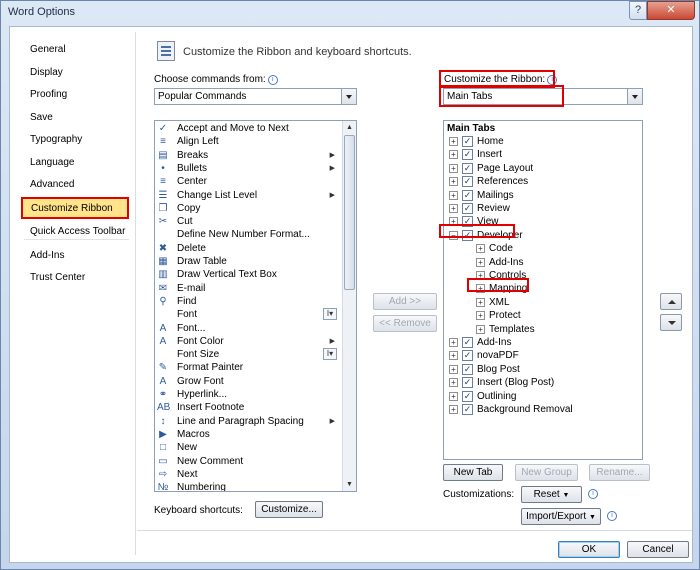 The width and height of the screenshot is (700, 570). Describe the element at coordinates (539, 141) in the screenshot. I see `tree-tab-item: + ✓ Home` at that location.